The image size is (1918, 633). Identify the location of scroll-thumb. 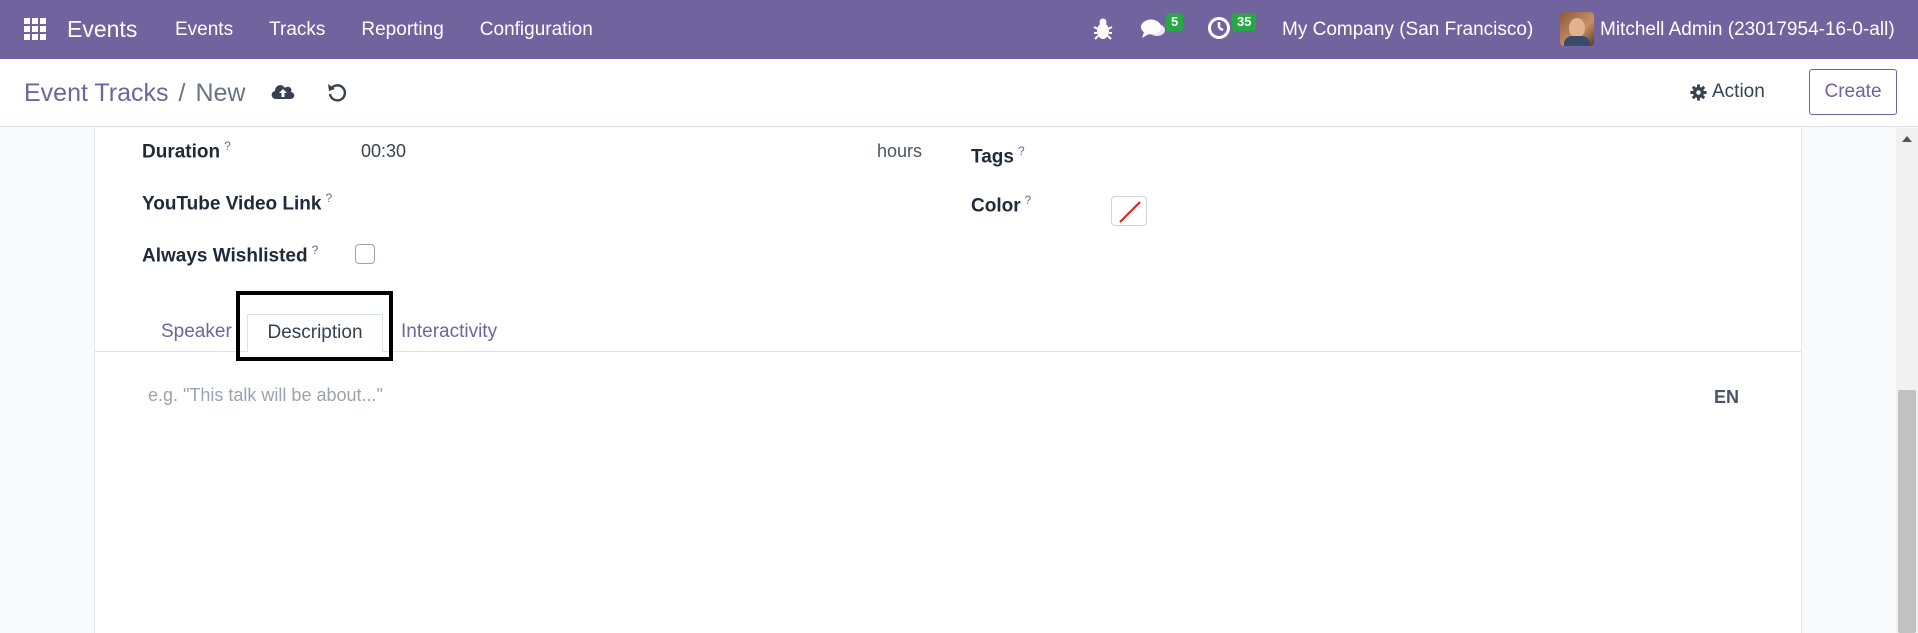
(1907, 511).